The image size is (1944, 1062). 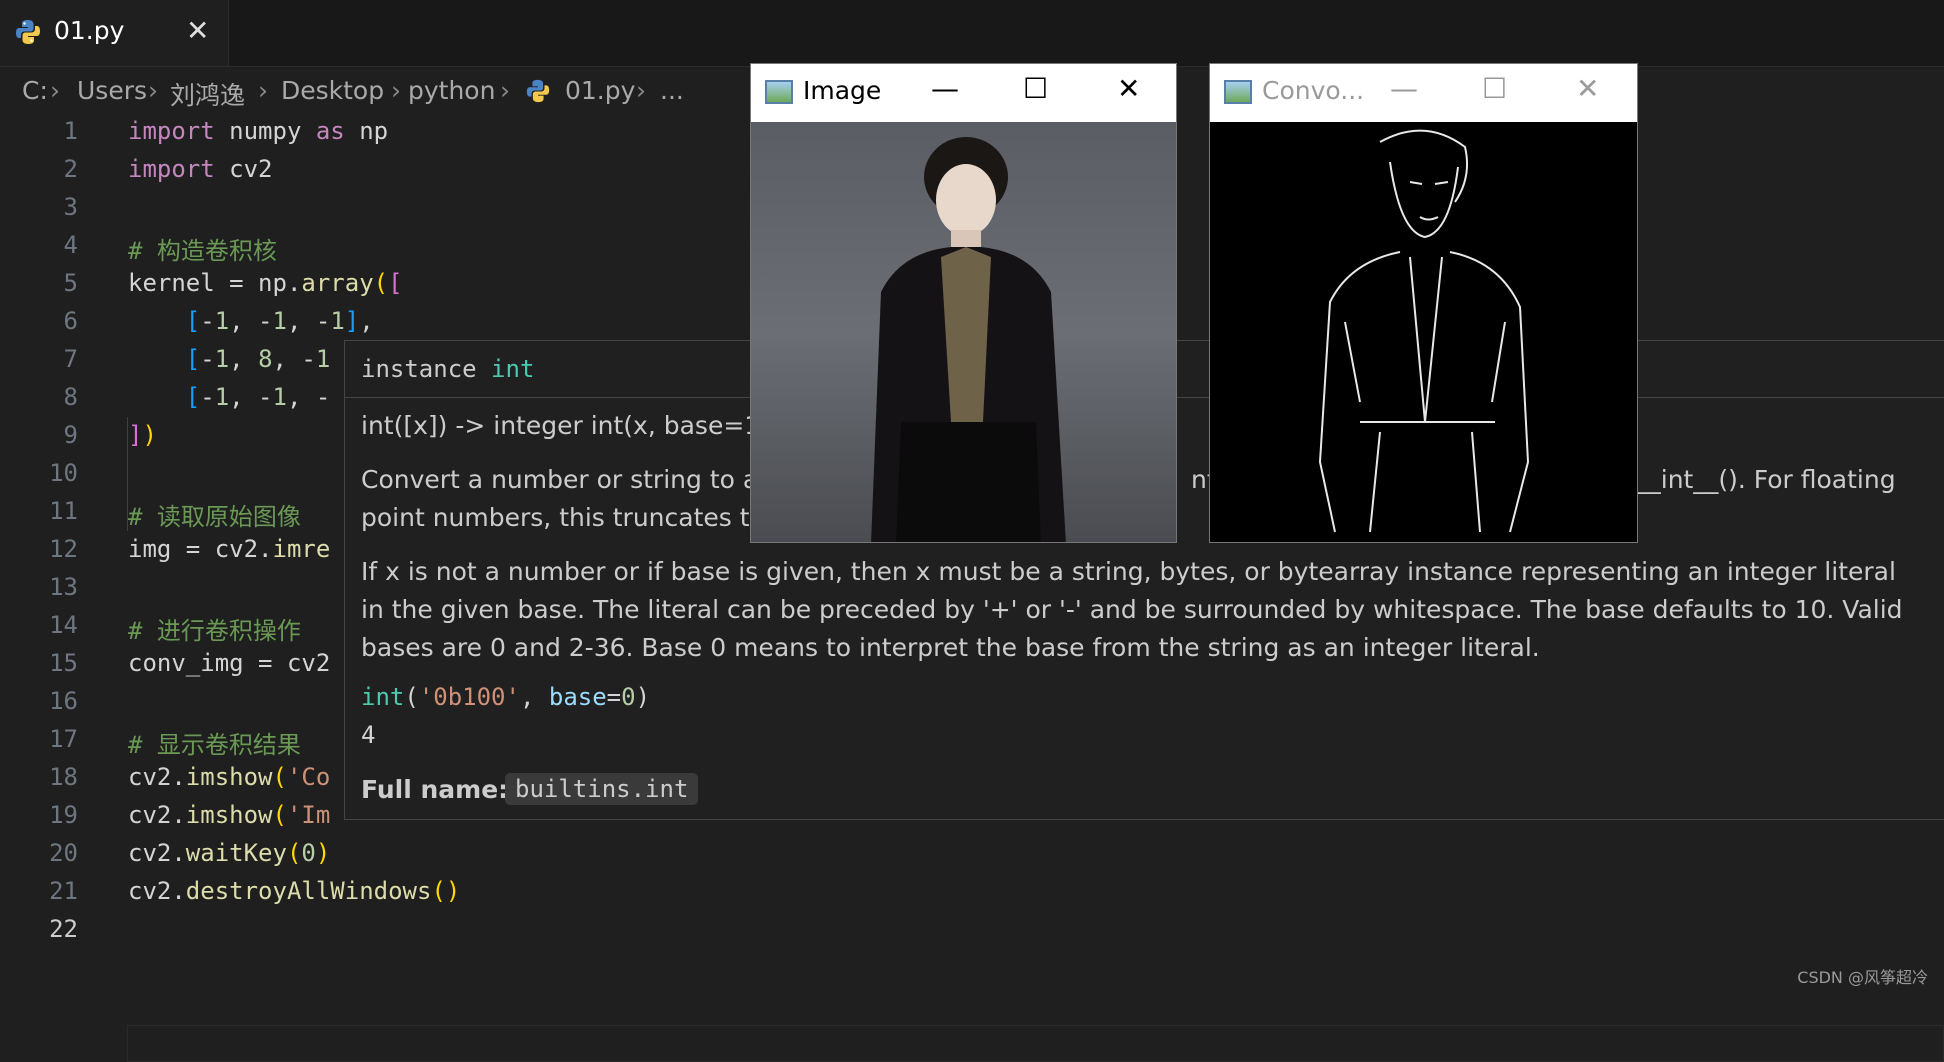 I want to click on hover-para1-part-d: point numbers, this truncates to, so click(x=563, y=517).